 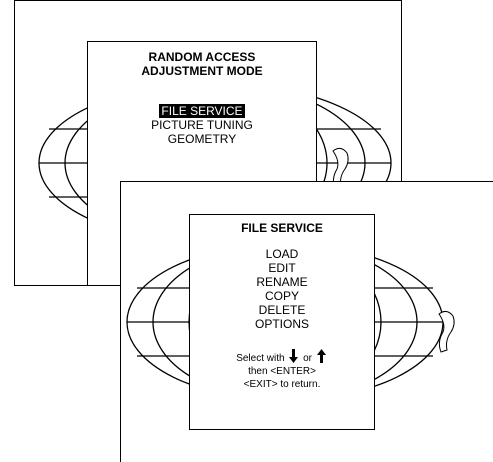 I want to click on menu-item-load: LOAD, so click(x=282, y=254).